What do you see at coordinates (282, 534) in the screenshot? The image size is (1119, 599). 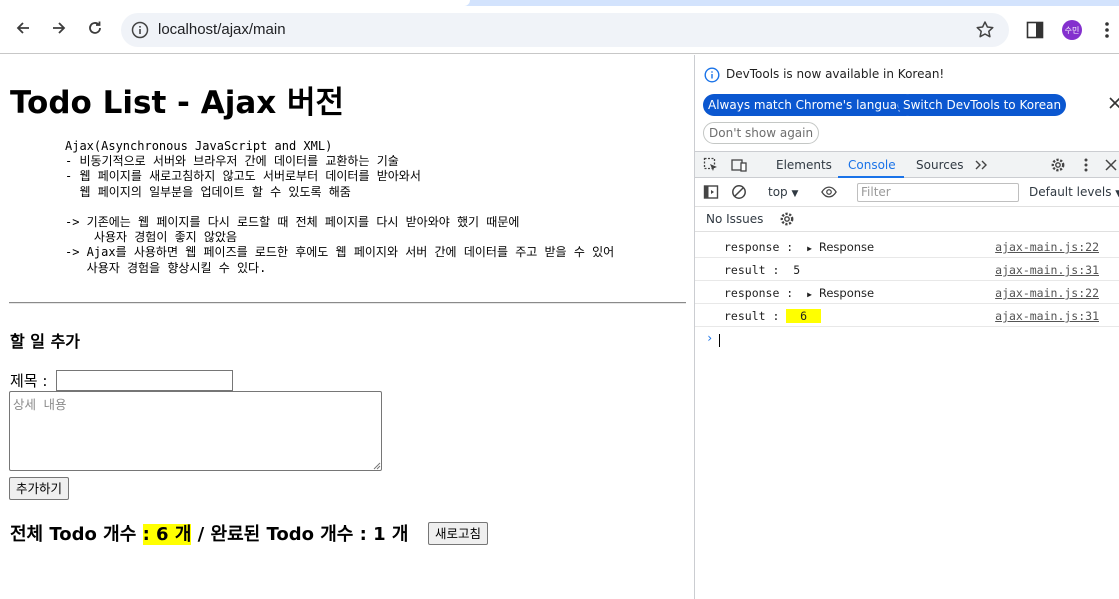 I see `done-label: 완료된 Todo 개수` at bounding box center [282, 534].